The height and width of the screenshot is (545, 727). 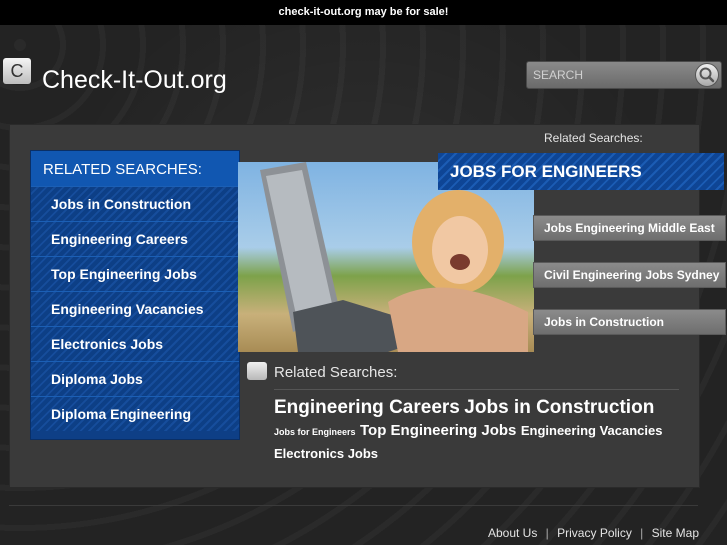 What do you see at coordinates (134, 80) in the screenshot?
I see `site-title: Check-It-Out.org` at bounding box center [134, 80].